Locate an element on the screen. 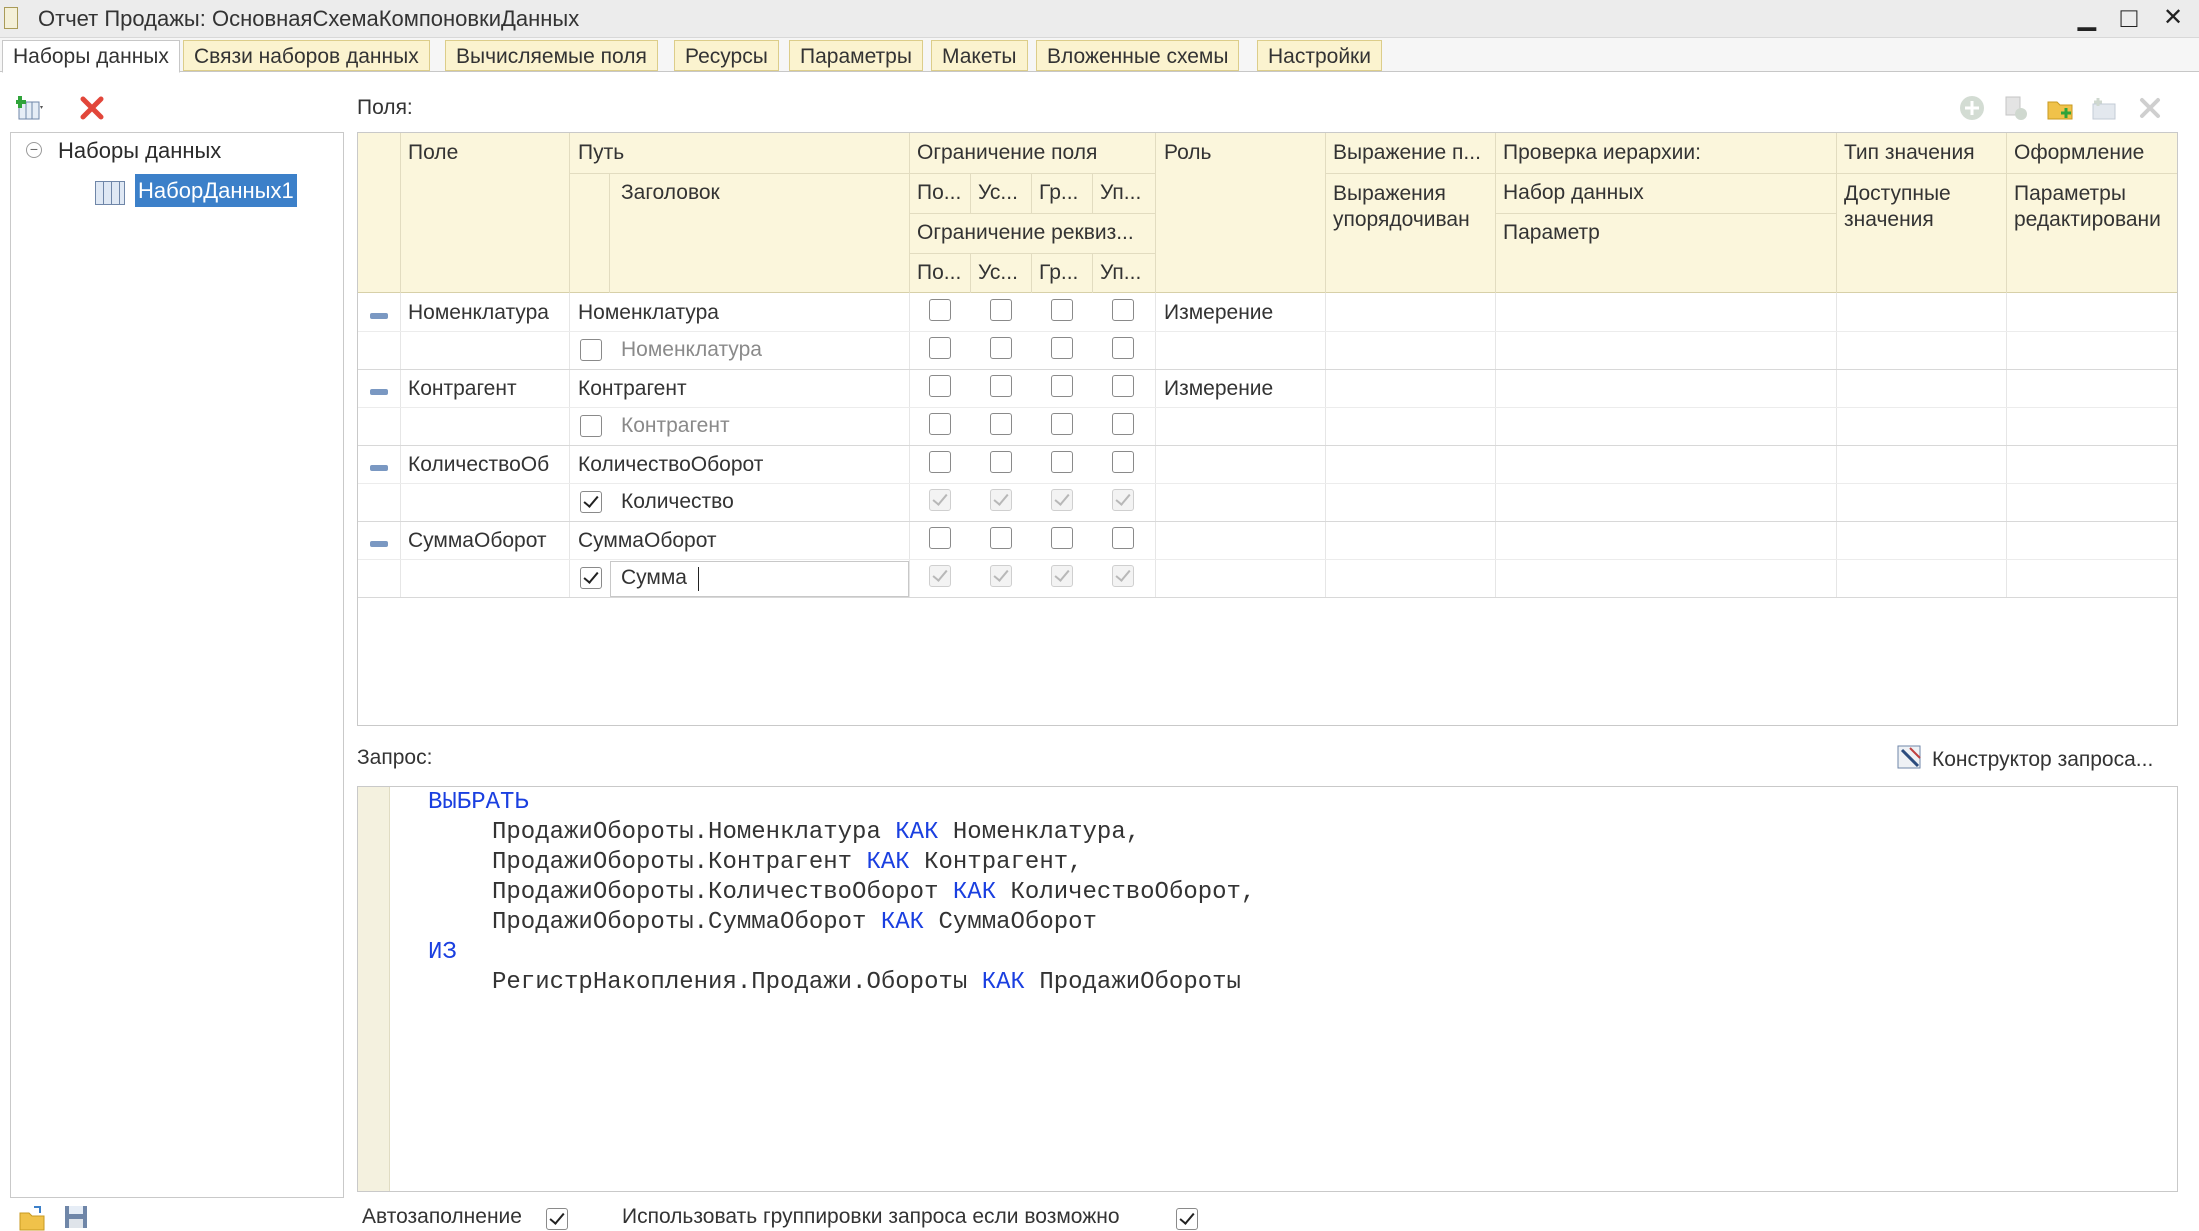 The image size is (2199, 1231). add-nested-icon is located at coordinates (2104, 108).